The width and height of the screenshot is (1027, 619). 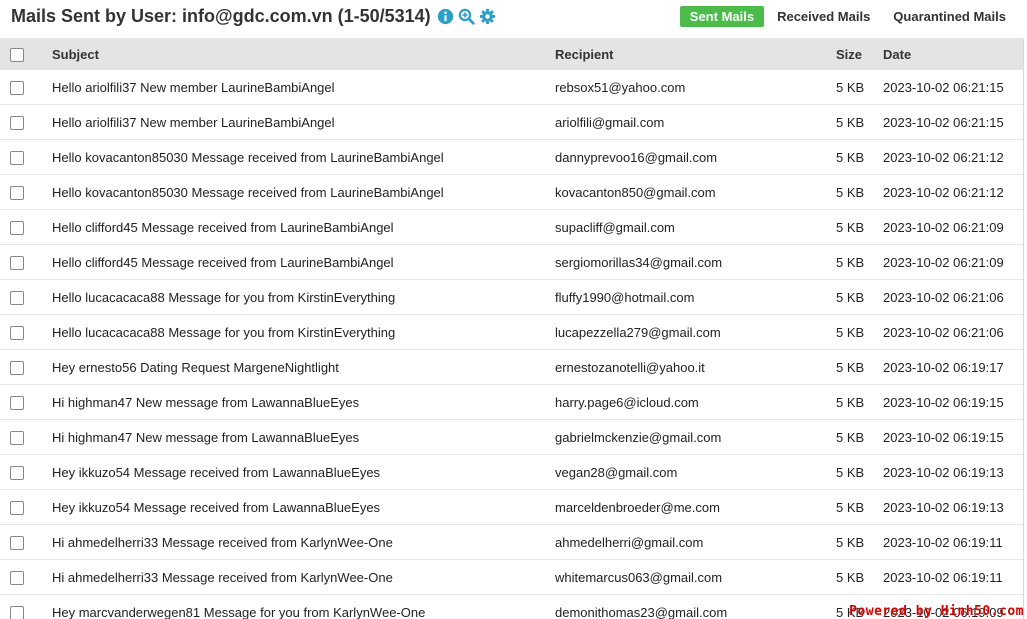 What do you see at coordinates (953, 577) in the screenshot?
I see `date-cell: 2023-10-02 06:19:11` at bounding box center [953, 577].